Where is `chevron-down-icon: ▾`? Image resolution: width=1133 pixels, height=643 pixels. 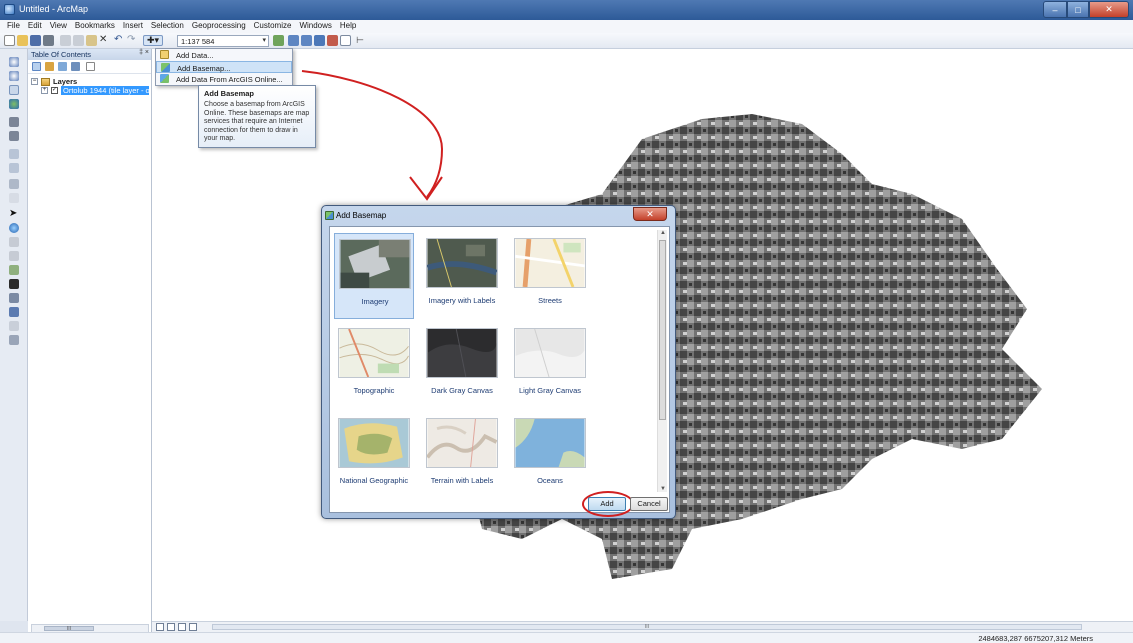 chevron-down-icon: ▾ is located at coordinates (264, 40).